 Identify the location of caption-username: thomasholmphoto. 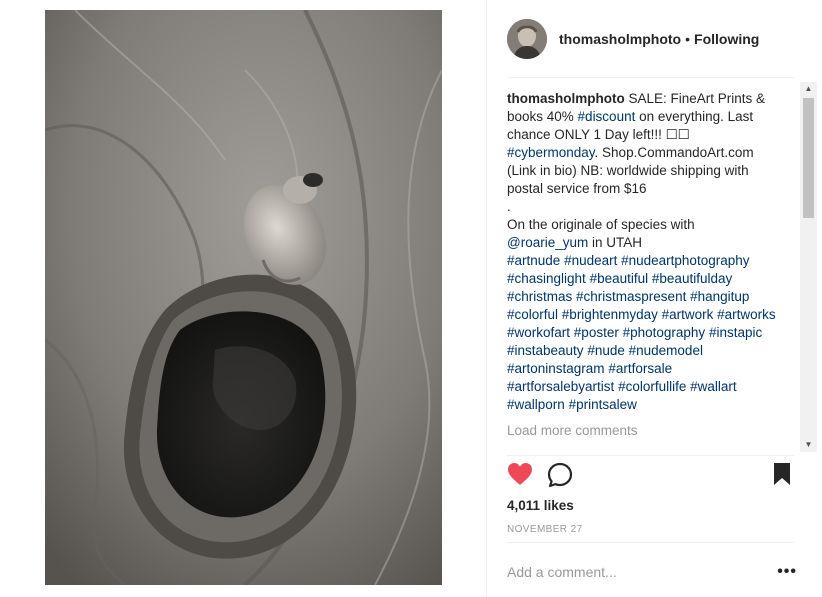
(566, 98).